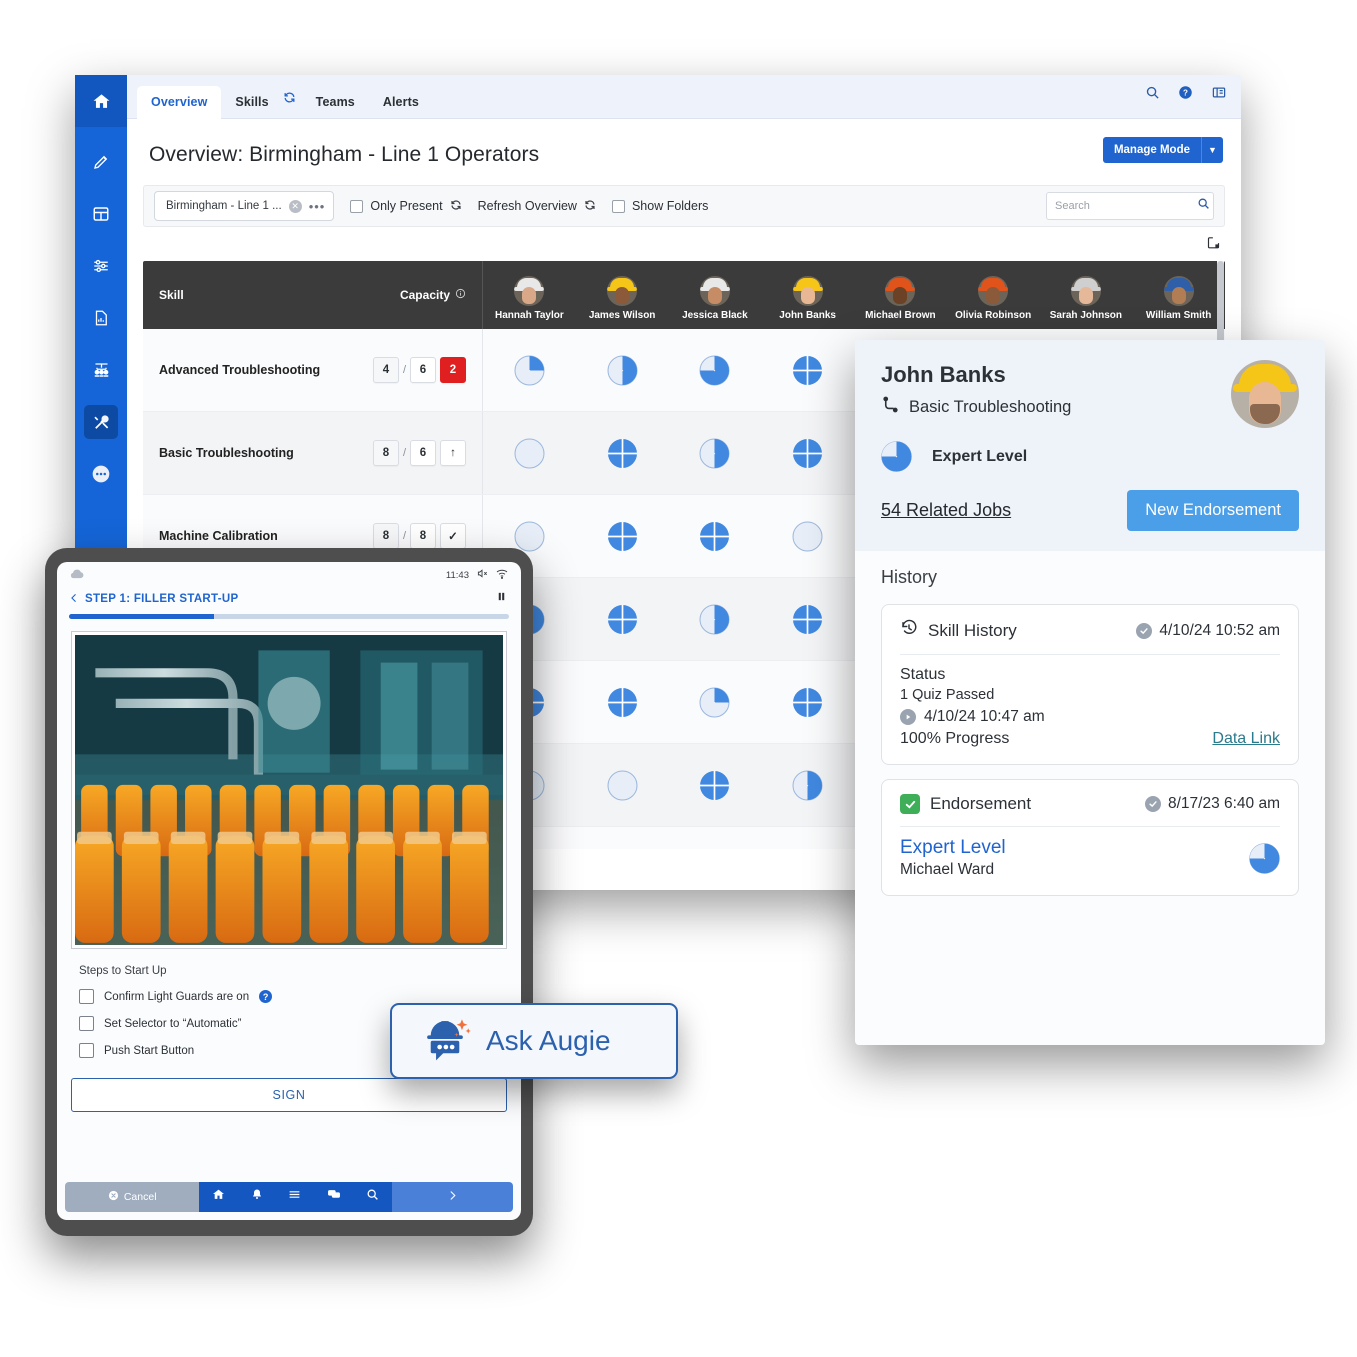 The height and width of the screenshot is (1357, 1357). I want to click on tab-alerts-label: Alerts, so click(400, 102).